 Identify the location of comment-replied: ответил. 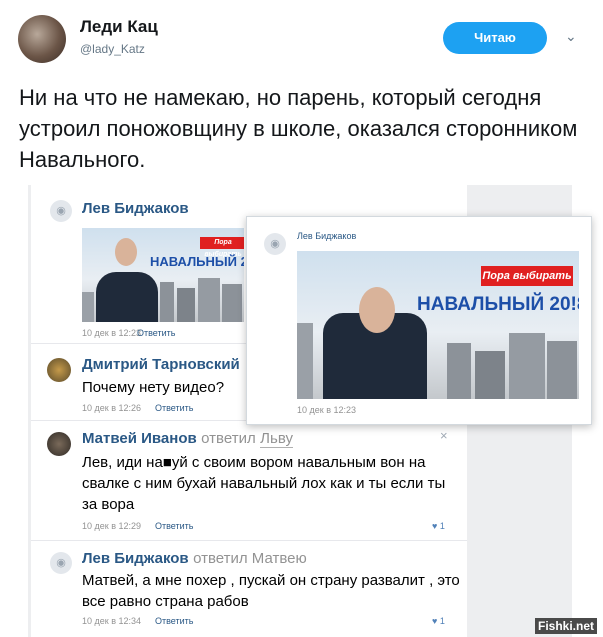
(228, 438).